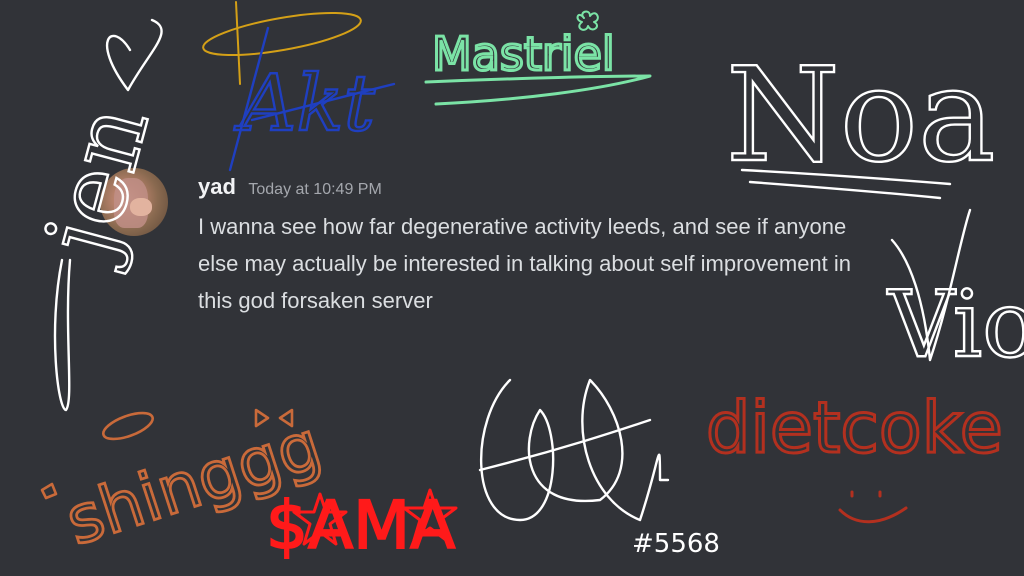 This screenshot has height=576, width=1024. I want to click on scribble-stroke, so click(574, 450).